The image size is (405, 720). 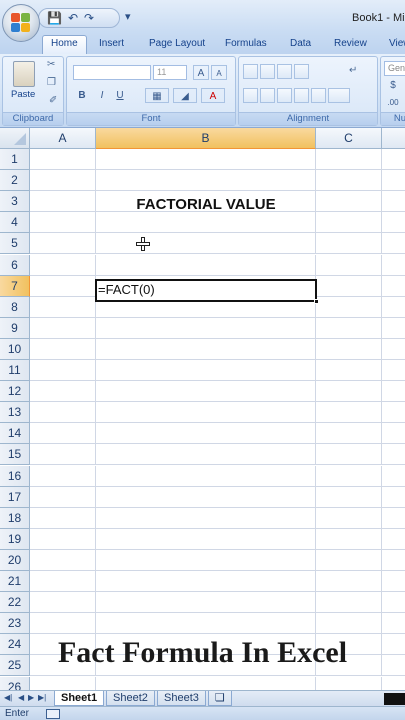 I want to click on row-header: 14, so click(x=15, y=434).